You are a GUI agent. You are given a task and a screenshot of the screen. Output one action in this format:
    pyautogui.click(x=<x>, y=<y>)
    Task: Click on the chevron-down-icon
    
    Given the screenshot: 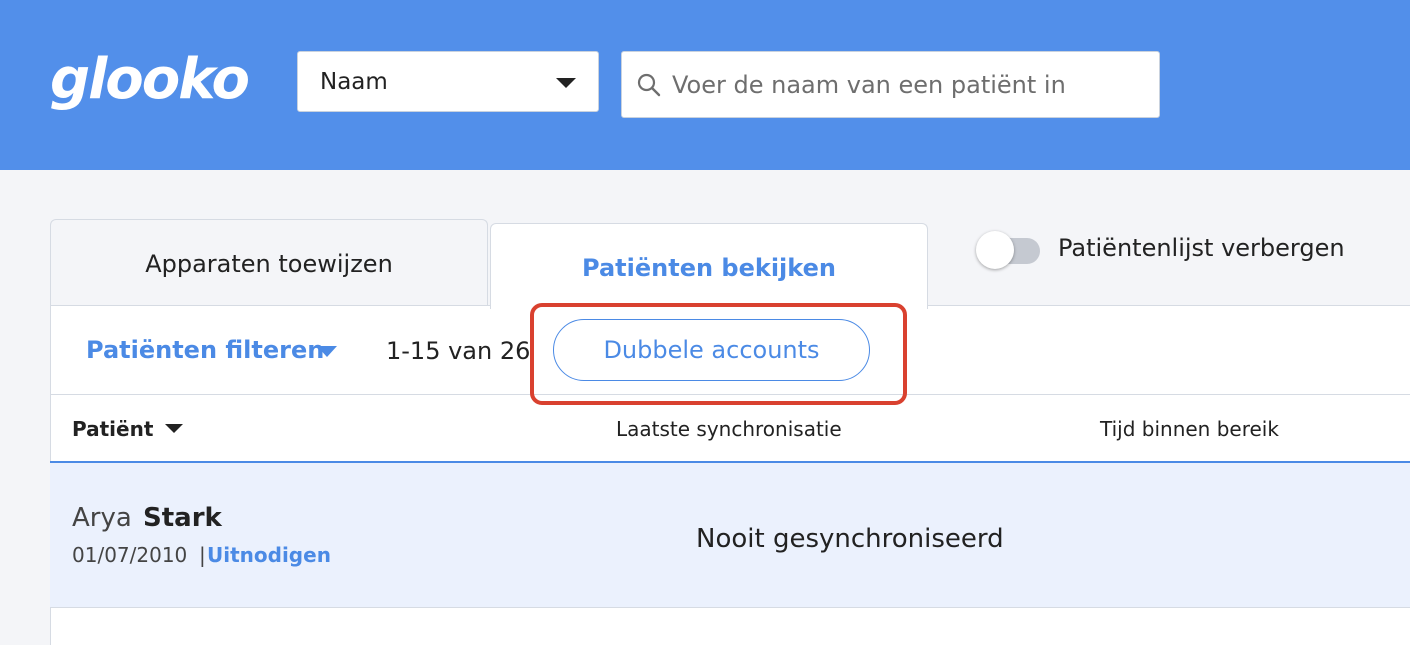 What is the action you would take?
    pyautogui.click(x=566, y=83)
    